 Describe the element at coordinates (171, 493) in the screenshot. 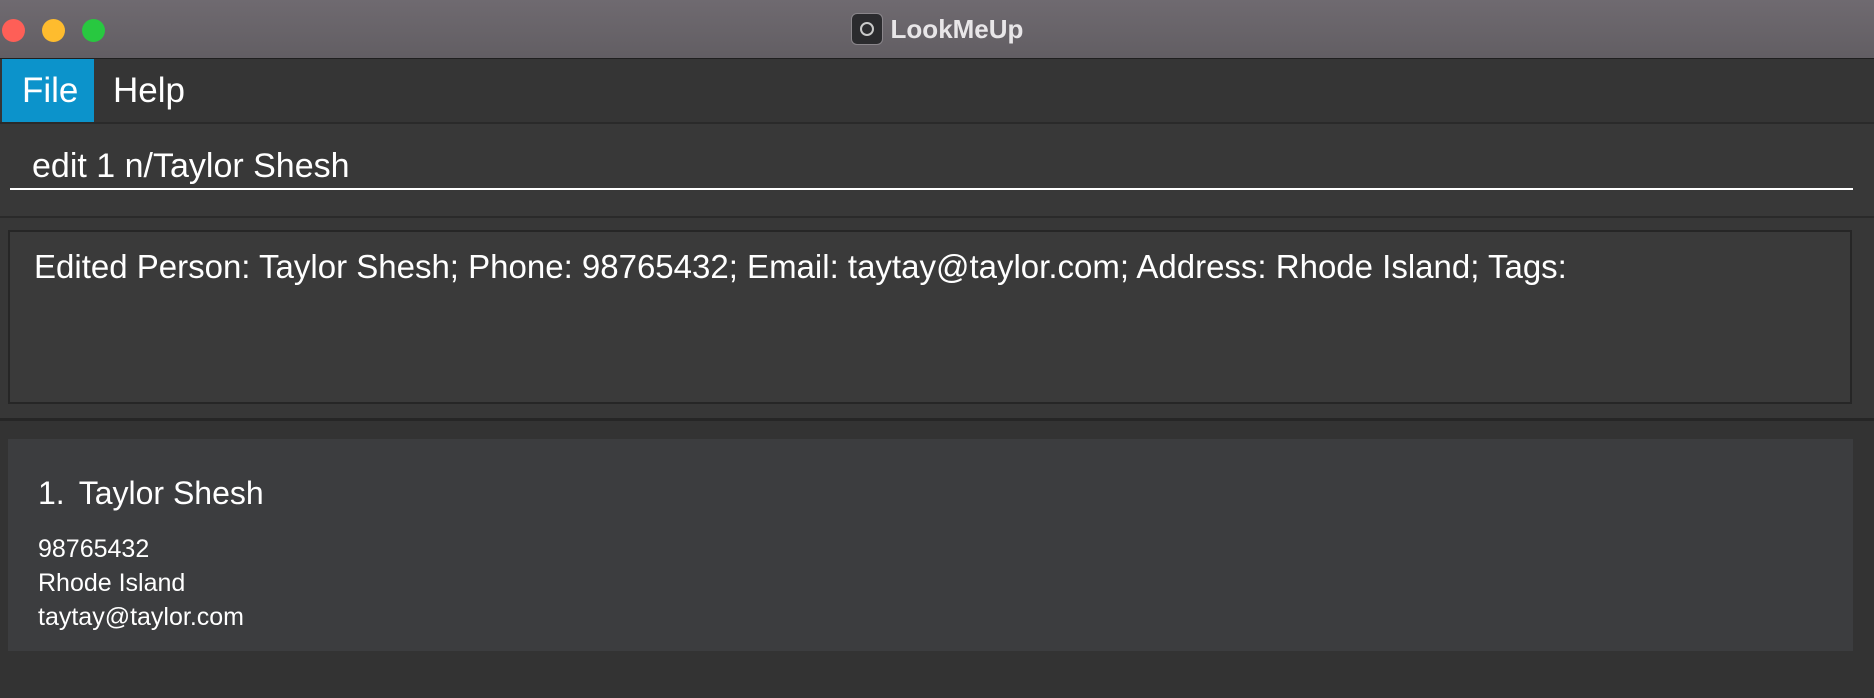

I see `person-name: Taylor Shesh` at that location.